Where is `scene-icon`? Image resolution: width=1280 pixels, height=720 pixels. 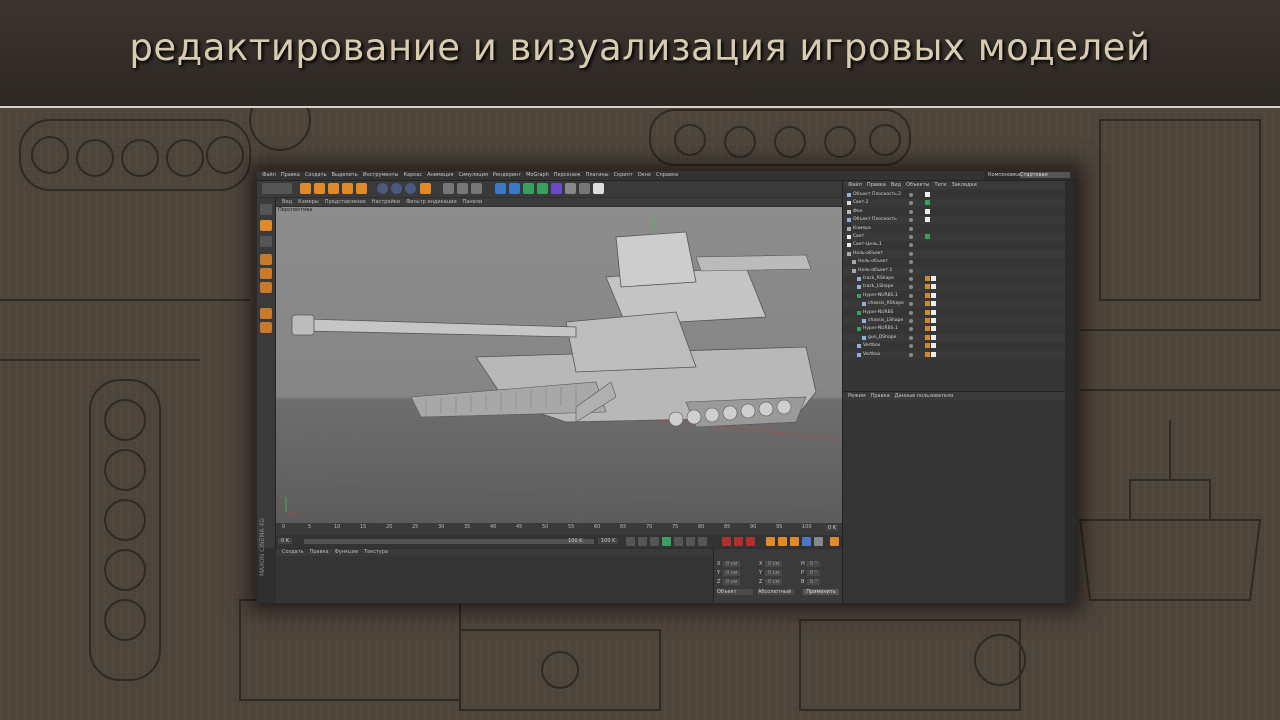
scene-icon is located at coordinates (570, 188).